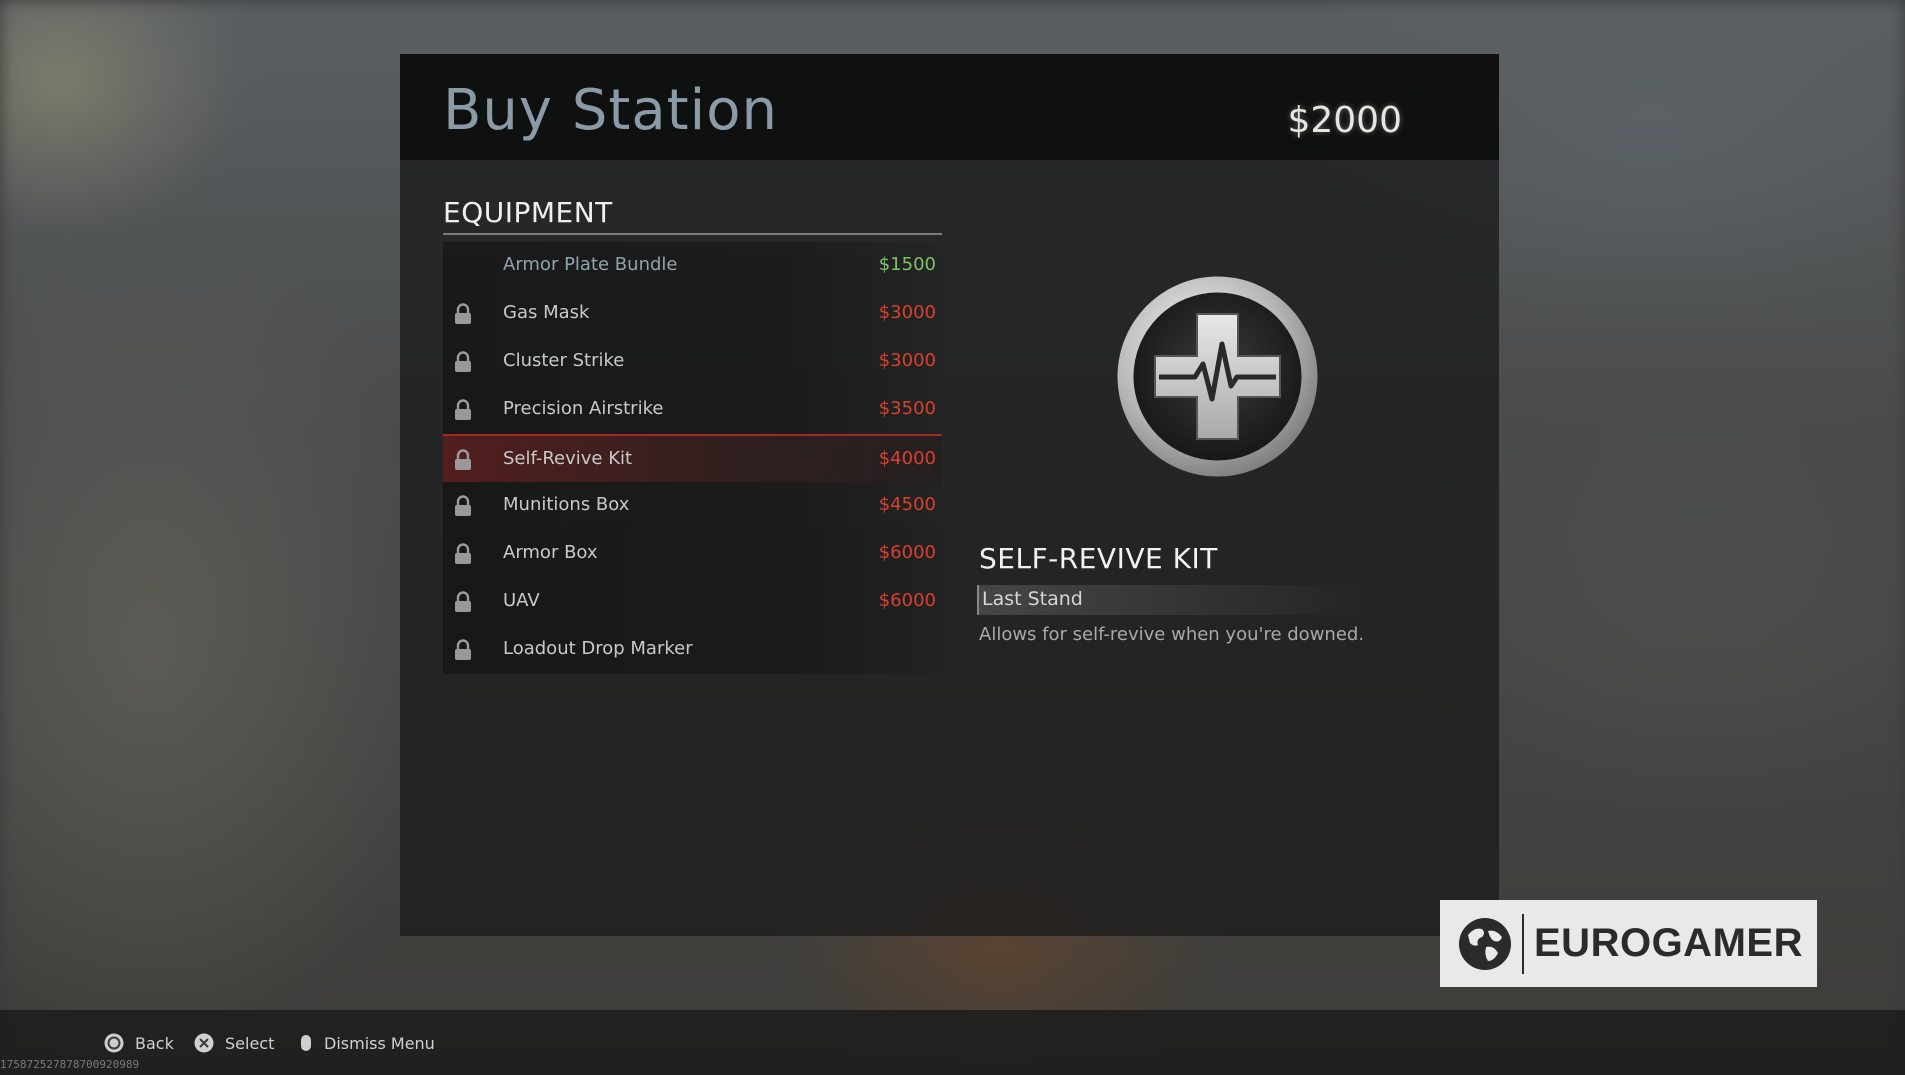 This screenshot has height=1075, width=1905. What do you see at coordinates (692, 506) in the screenshot?
I see `equipment-item: Munitions Box $4500` at bounding box center [692, 506].